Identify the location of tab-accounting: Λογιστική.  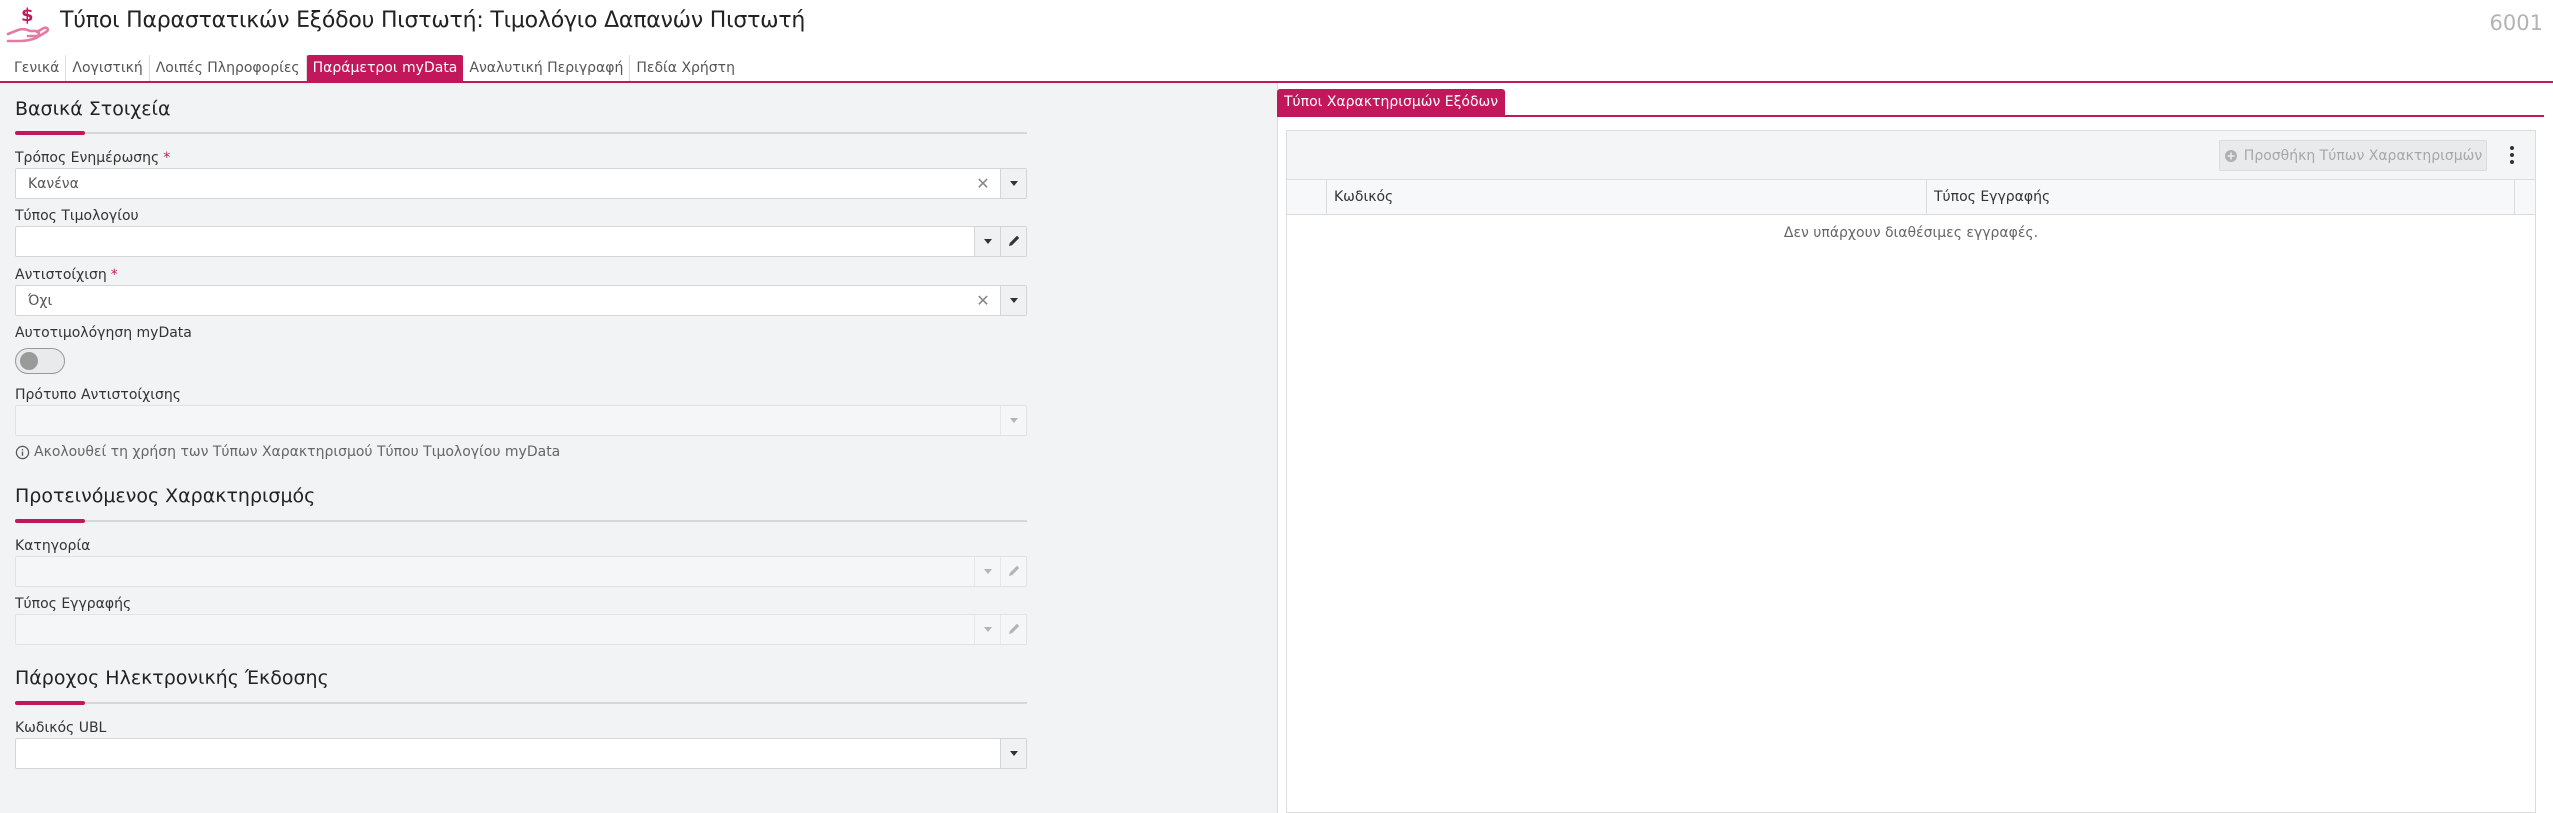
(108, 68).